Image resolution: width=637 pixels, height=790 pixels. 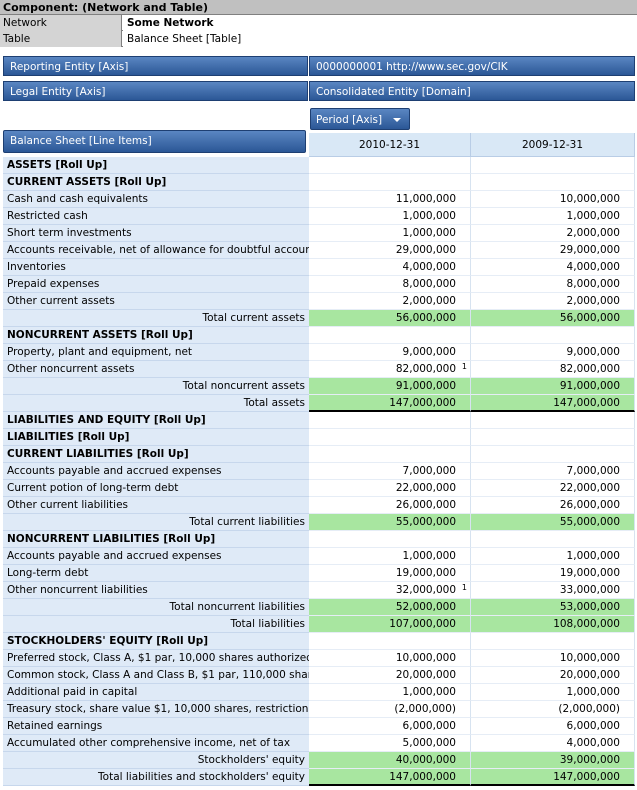 What do you see at coordinates (553, 624) in the screenshot?
I see `row-value: 108,000,000` at bounding box center [553, 624].